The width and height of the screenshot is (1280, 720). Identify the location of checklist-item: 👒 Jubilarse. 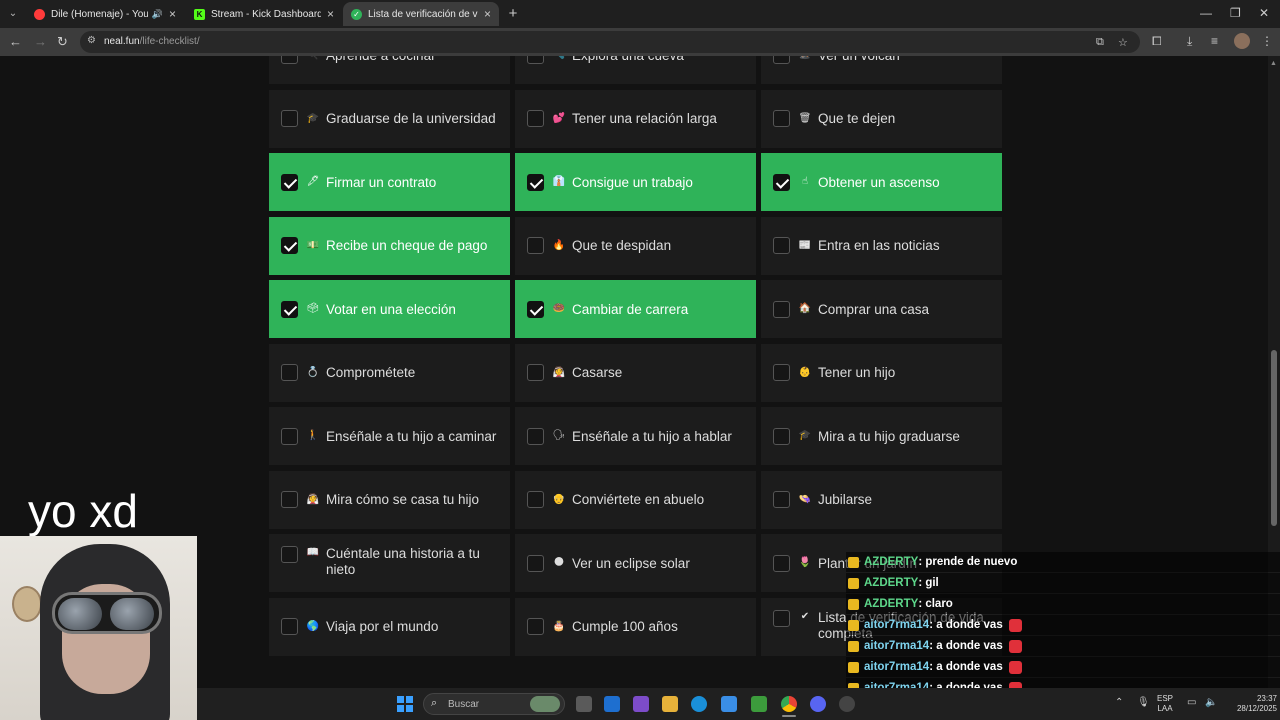
(881, 499).